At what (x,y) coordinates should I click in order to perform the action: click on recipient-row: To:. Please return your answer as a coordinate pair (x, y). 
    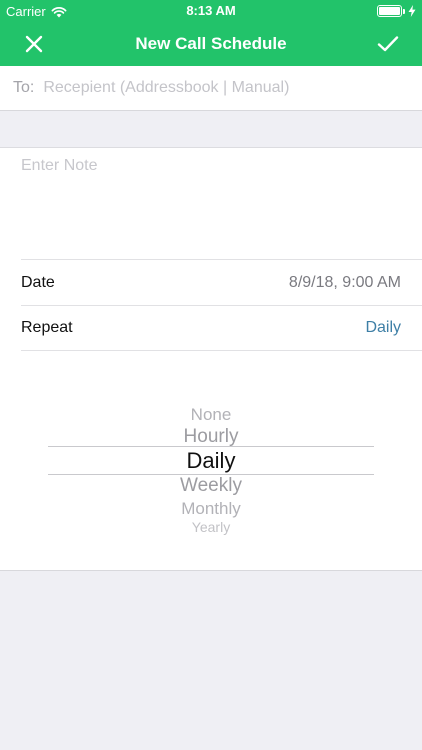
    Looking at the image, I should click on (211, 88).